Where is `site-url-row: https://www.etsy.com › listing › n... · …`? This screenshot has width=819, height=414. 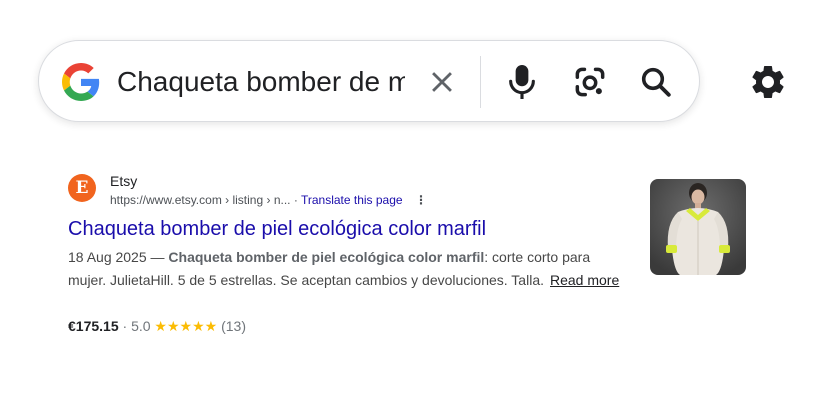
site-url-row: https://www.etsy.com › listing › n... · … is located at coordinates (269, 200).